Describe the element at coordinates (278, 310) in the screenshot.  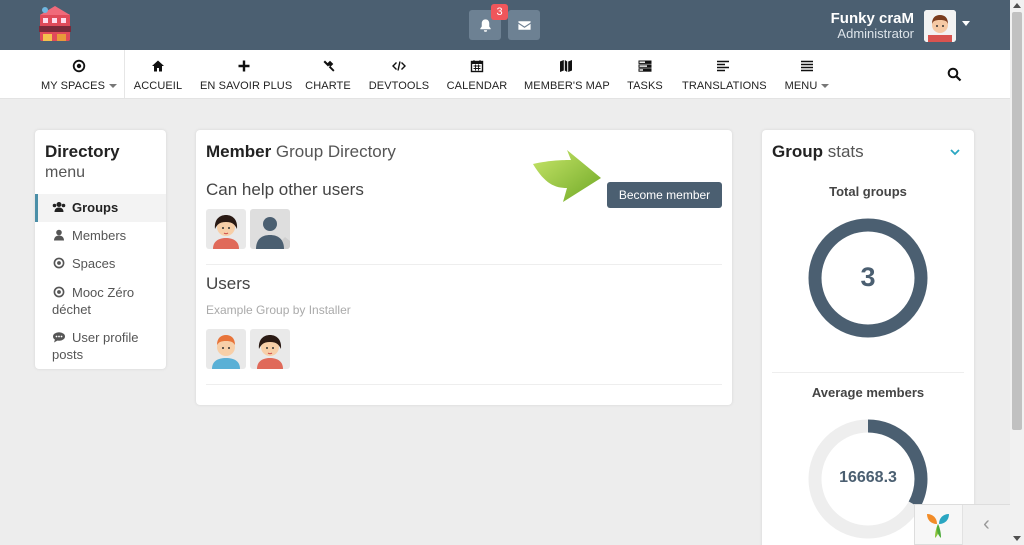
I see `group-description: Example Group by Installer` at that location.